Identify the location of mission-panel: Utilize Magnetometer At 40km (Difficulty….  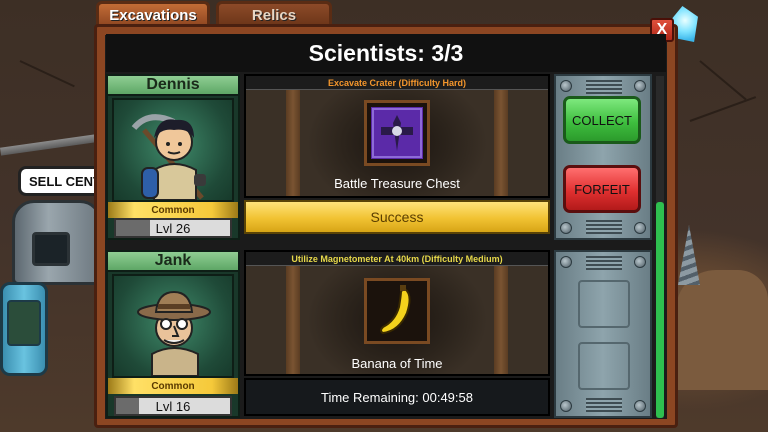
(397, 313).